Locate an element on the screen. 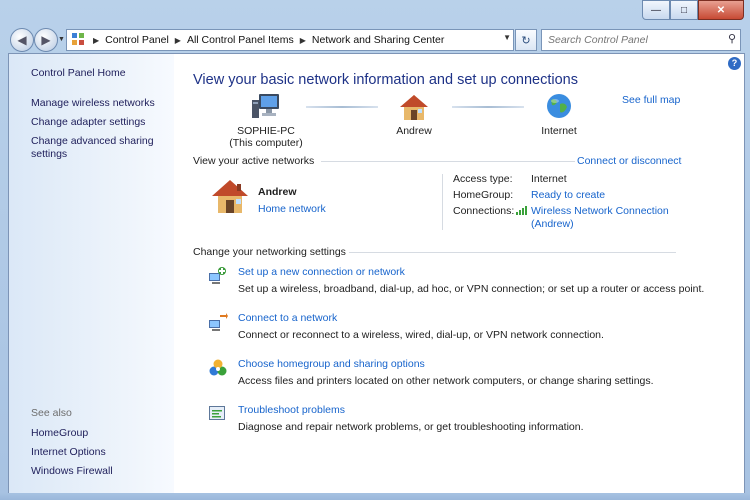  settings-heading: Change your networking settings is located at coordinates (269, 252).